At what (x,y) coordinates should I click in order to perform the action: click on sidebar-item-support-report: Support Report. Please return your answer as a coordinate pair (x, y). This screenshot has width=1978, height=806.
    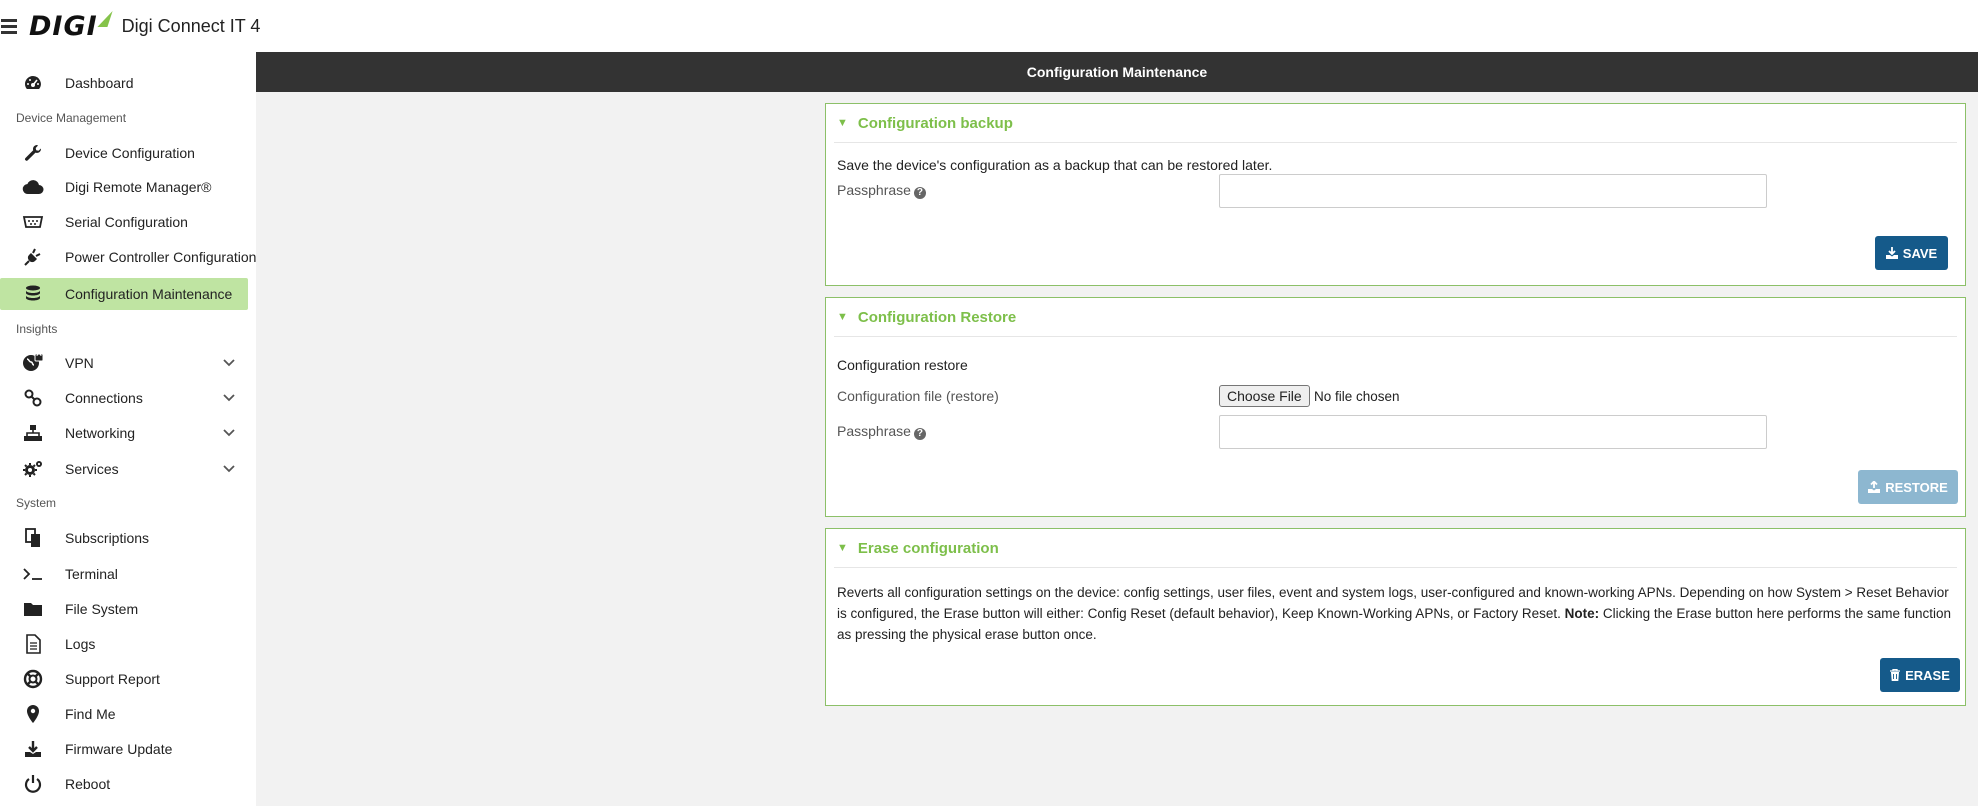
    Looking at the image, I should click on (124, 679).